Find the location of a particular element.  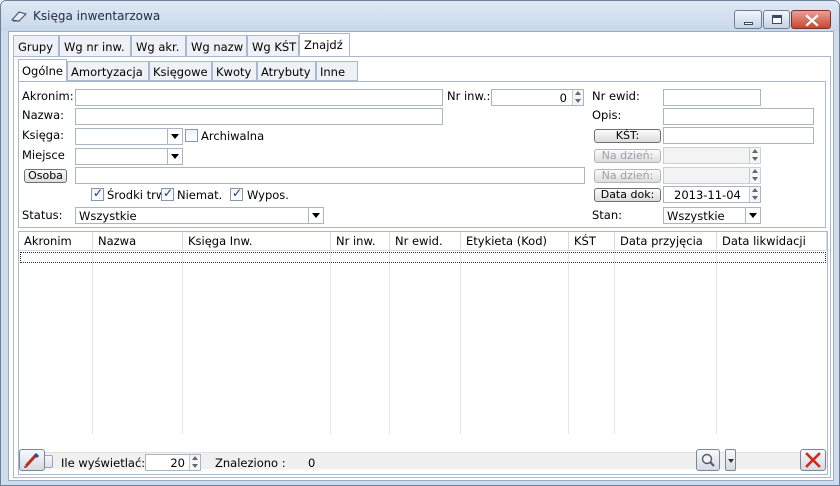

tab-wg-nr-inw: Wg nr inw. is located at coordinates (95, 46).